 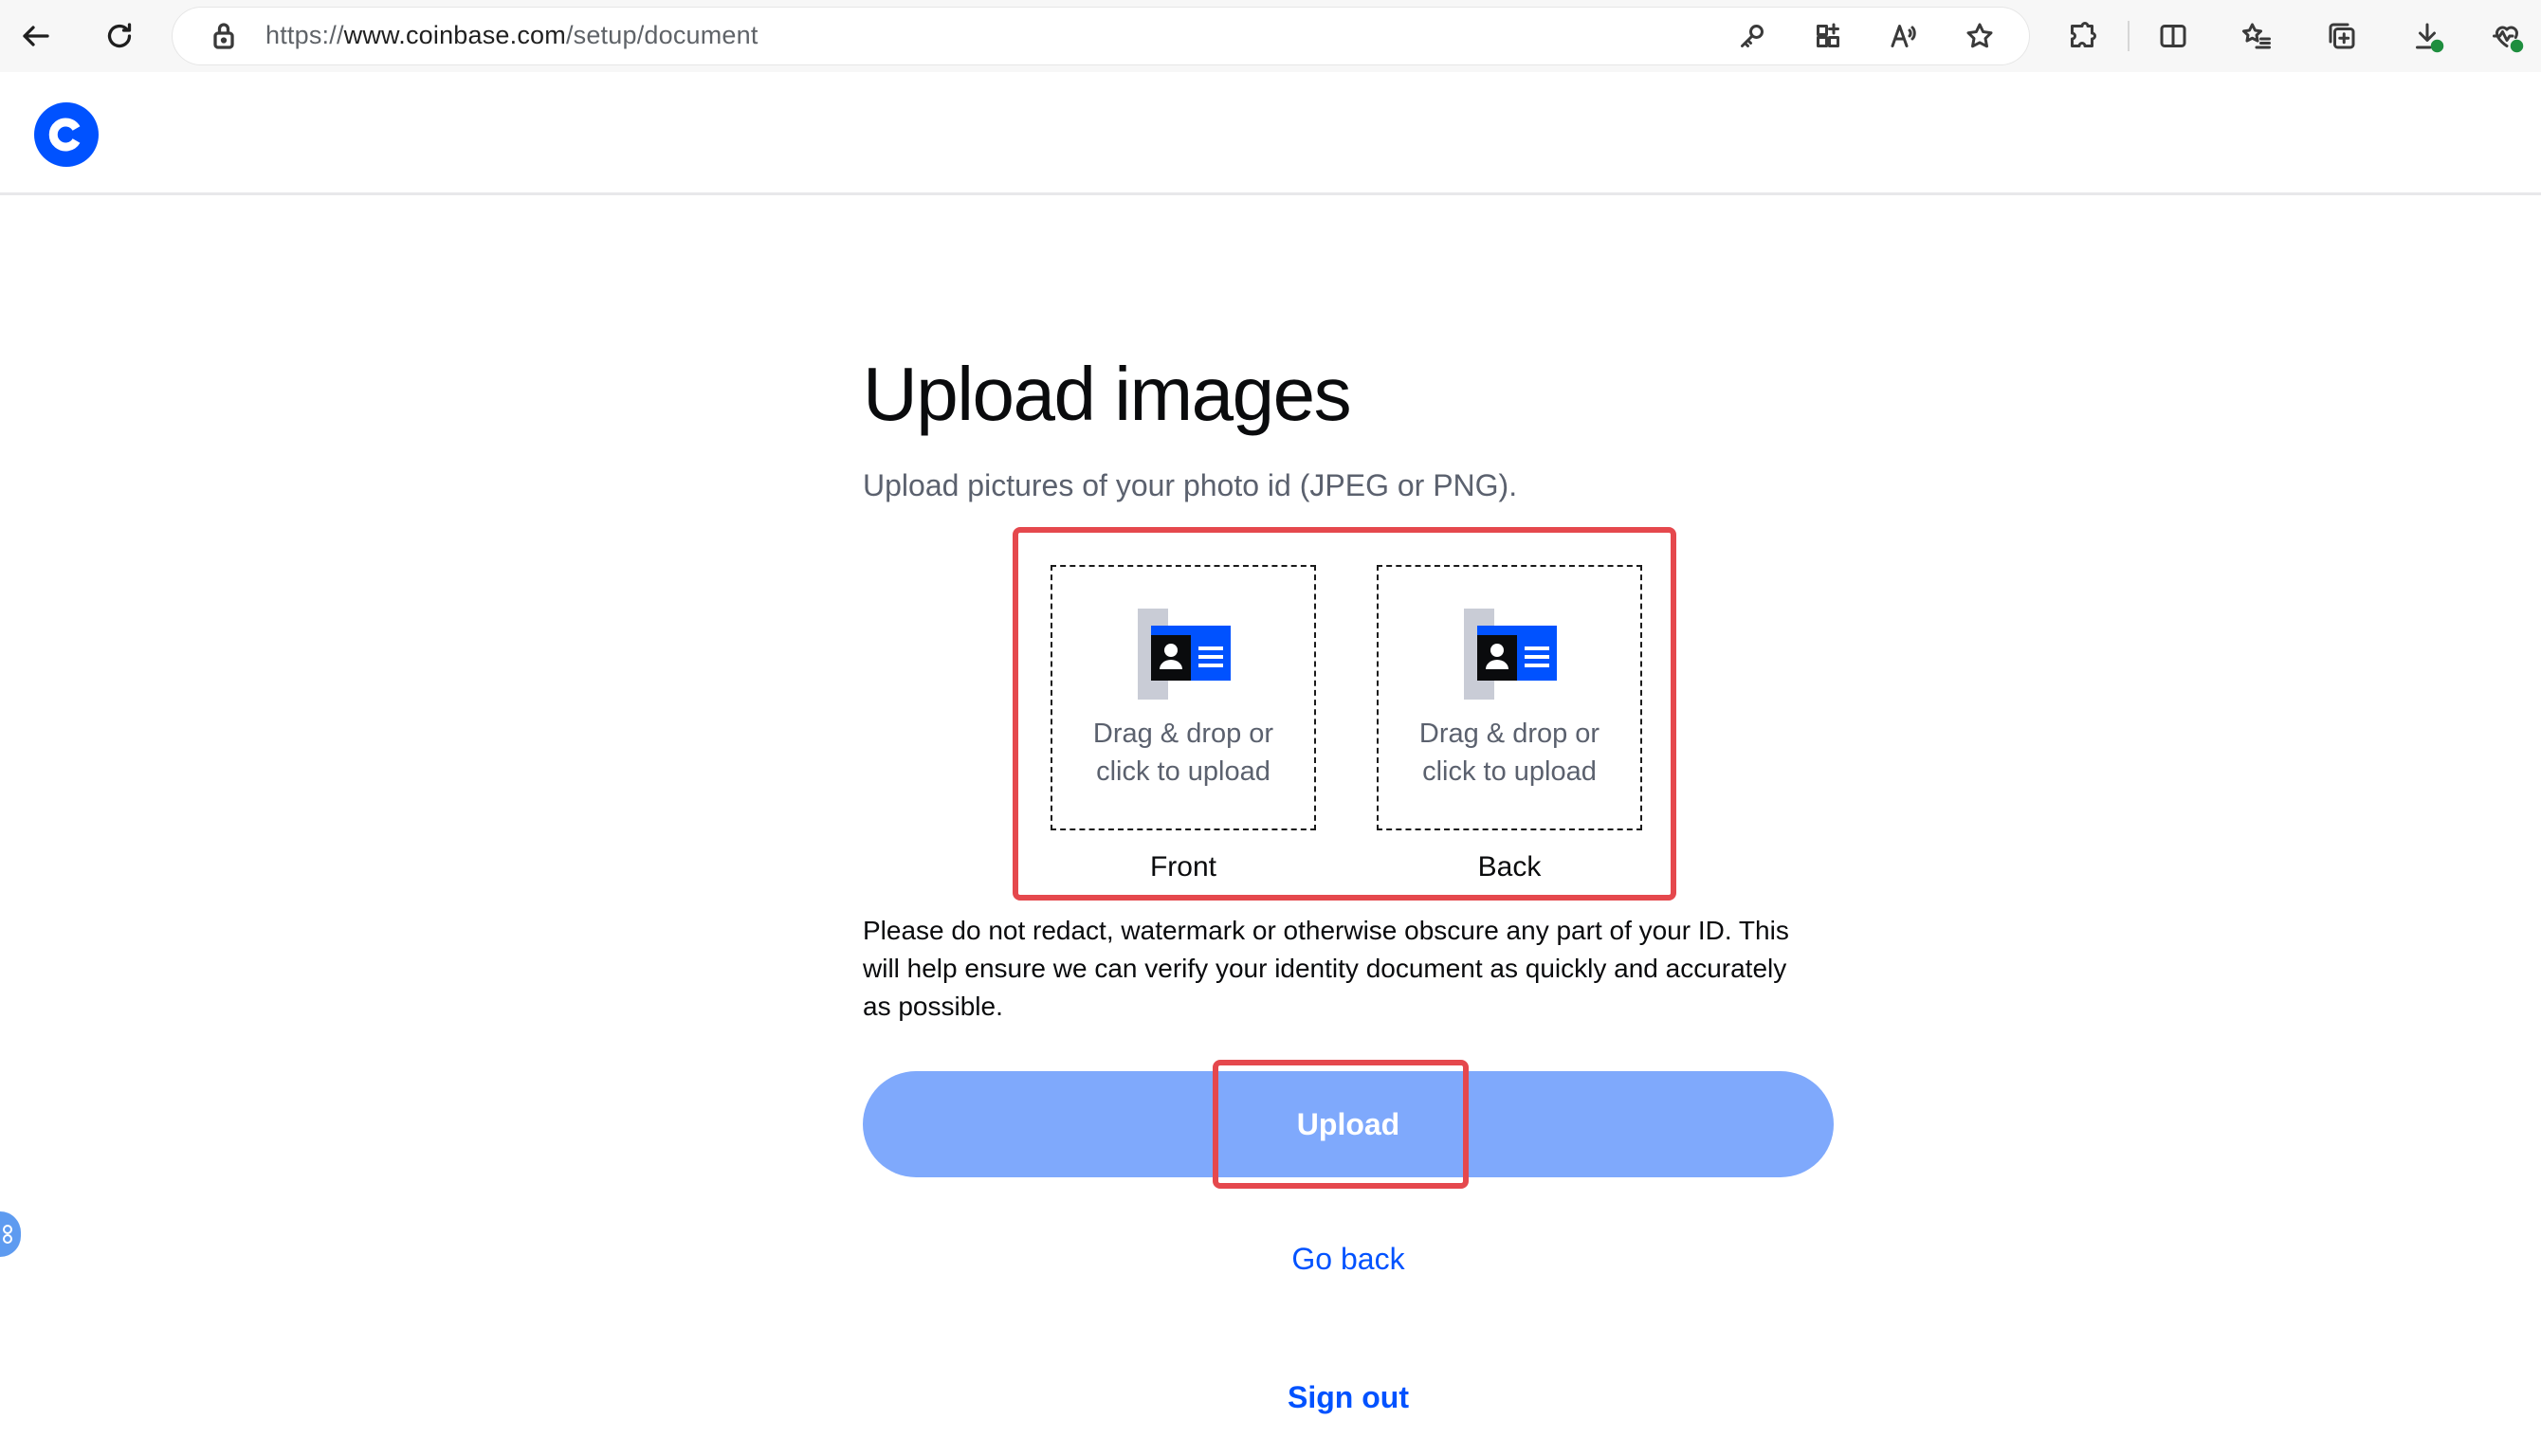 I want to click on side-assistant-tab, so click(x=10, y=1234).